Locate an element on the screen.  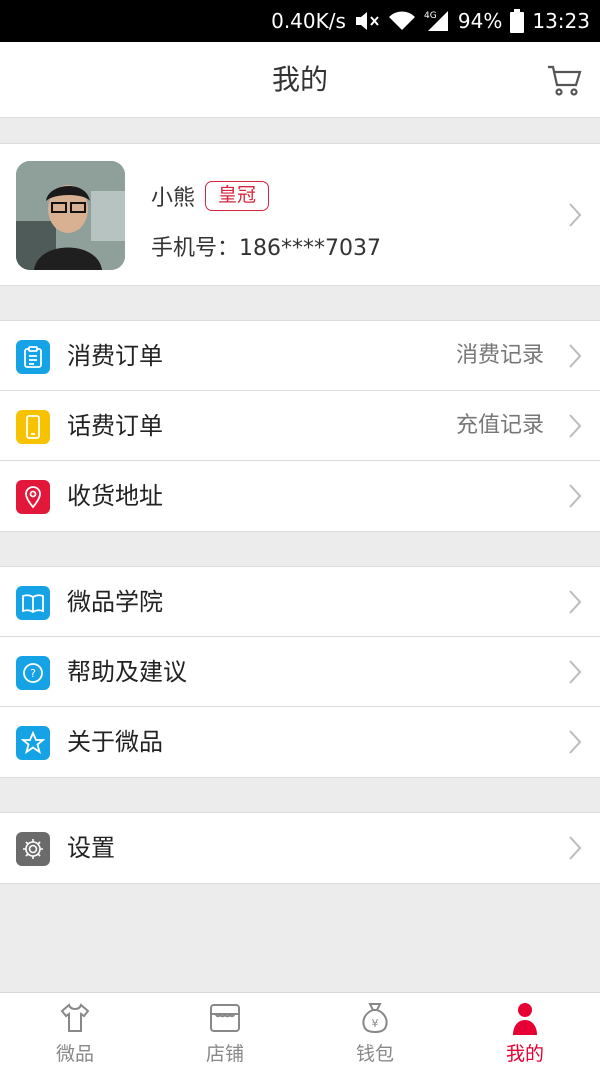
header: 我的 is located at coordinates (300, 80).